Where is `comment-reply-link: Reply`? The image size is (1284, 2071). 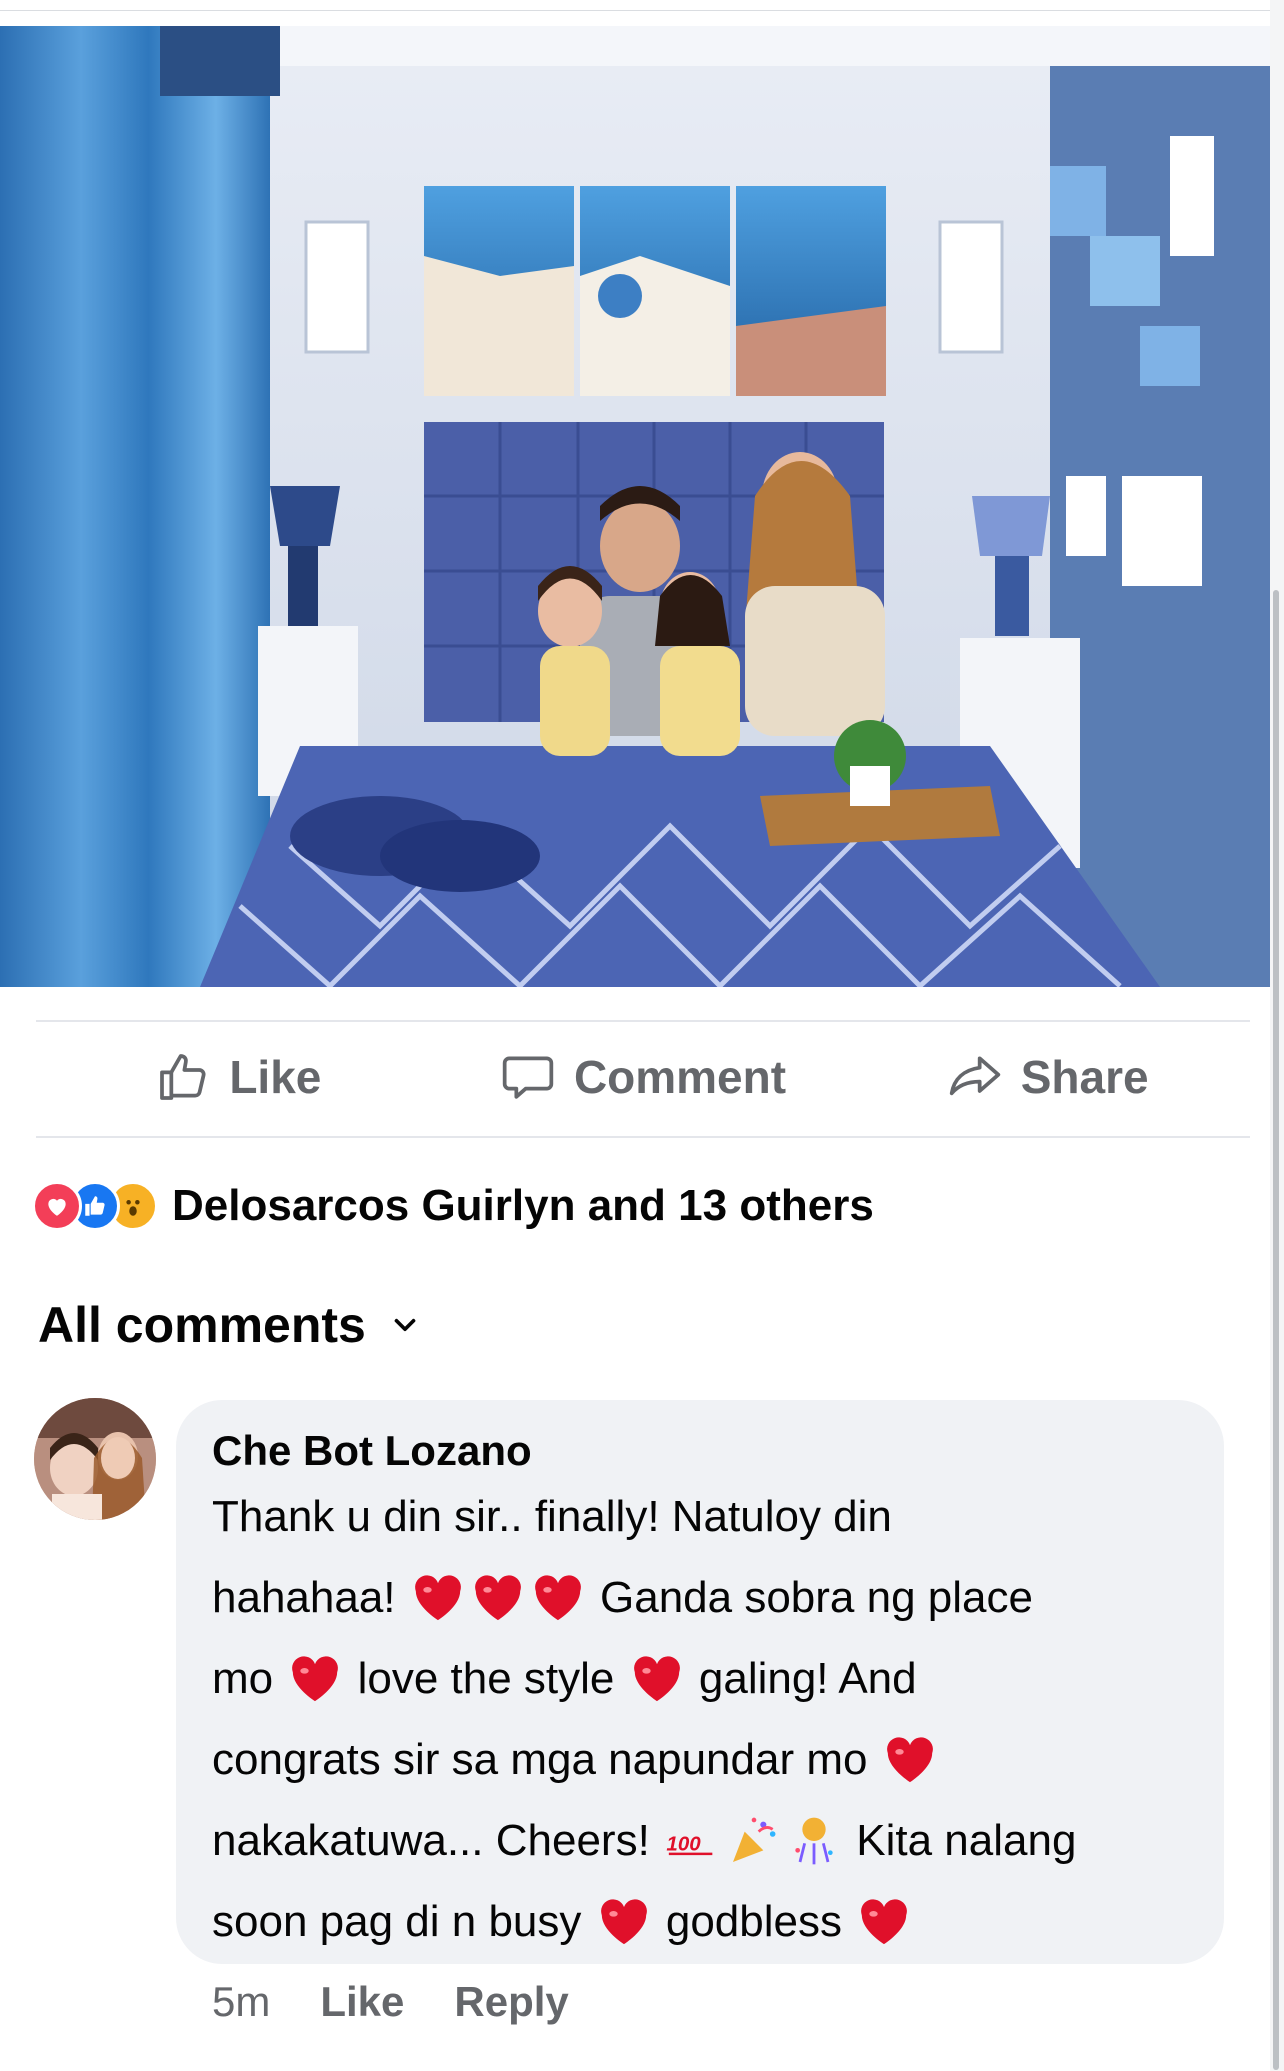 comment-reply-link: Reply is located at coordinates (511, 2002).